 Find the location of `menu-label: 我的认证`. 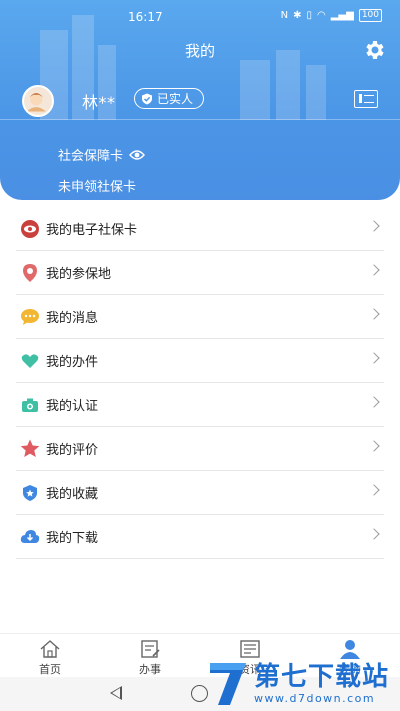

menu-label: 我的认证 is located at coordinates (72, 406).